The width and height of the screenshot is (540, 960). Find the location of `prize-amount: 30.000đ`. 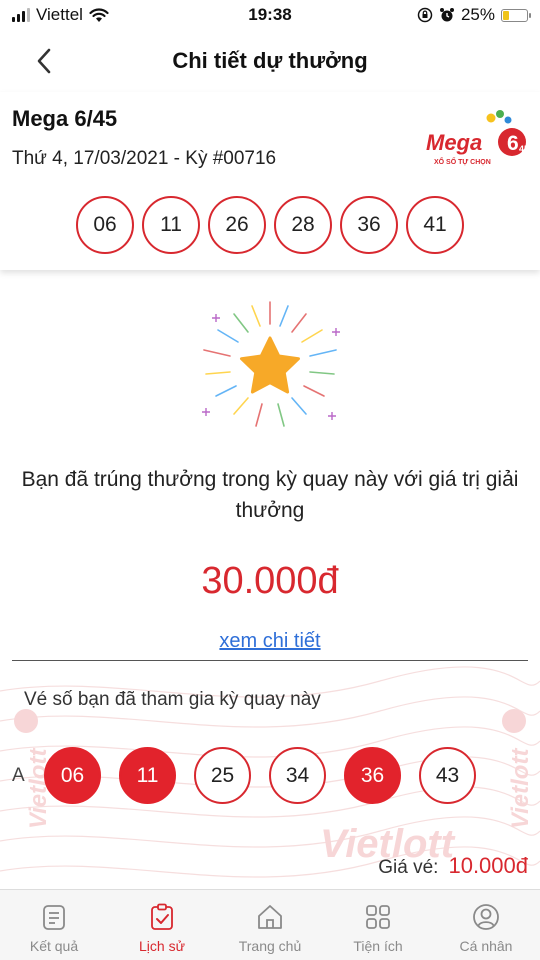

prize-amount: 30.000đ is located at coordinates (270, 581).